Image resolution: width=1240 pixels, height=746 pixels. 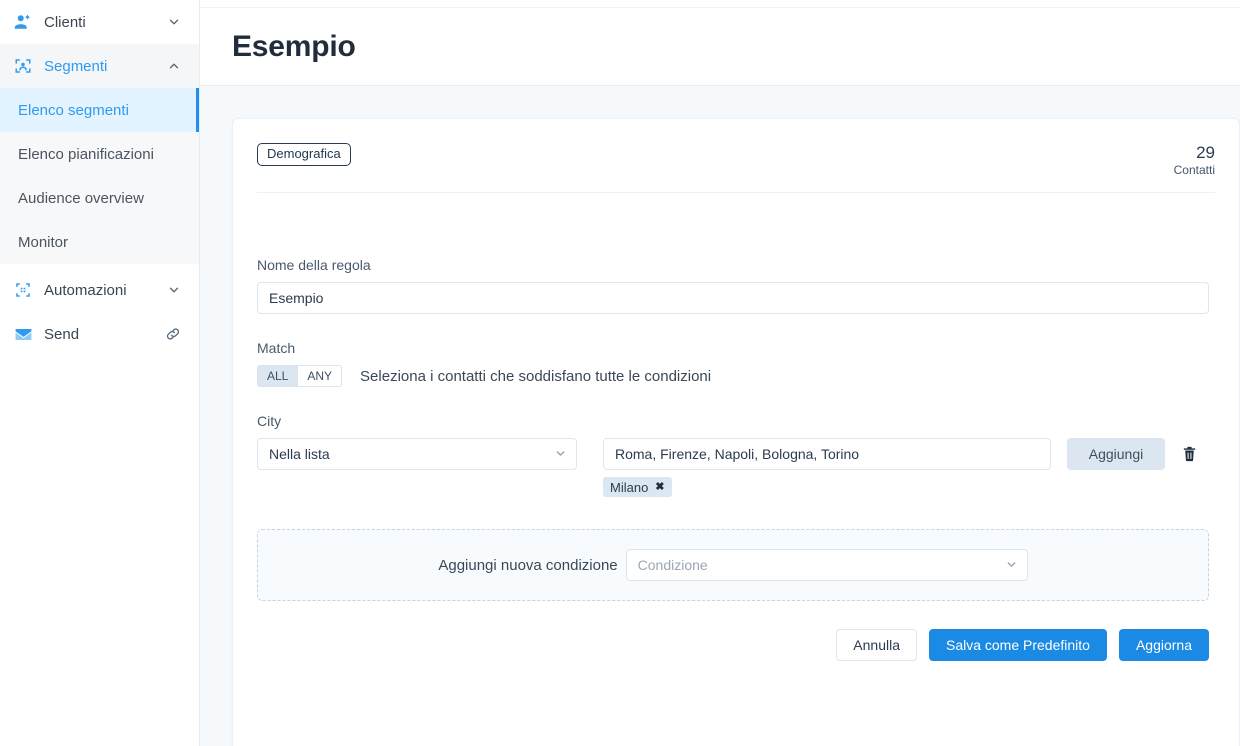 I want to click on match-option-all: ALL, so click(x=278, y=376).